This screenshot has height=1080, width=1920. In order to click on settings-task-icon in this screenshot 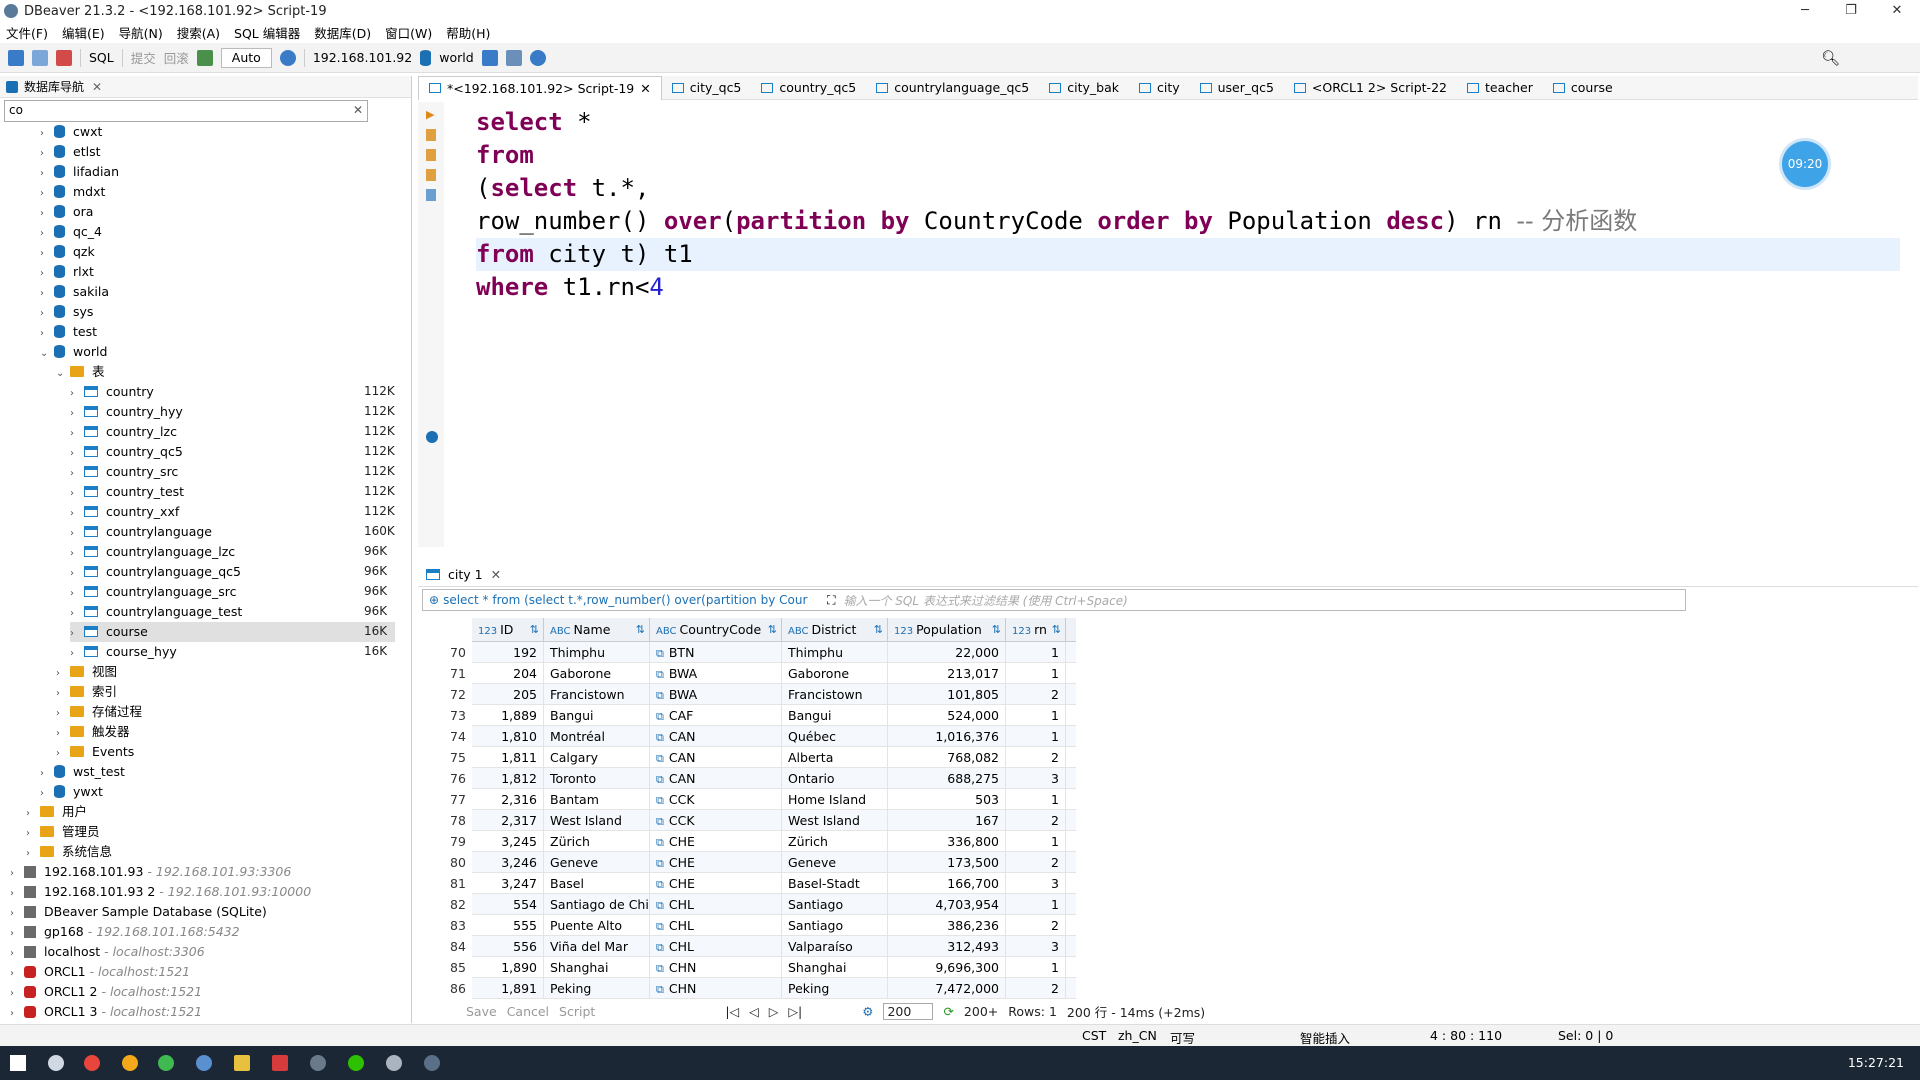, I will do `click(394, 1063)`.